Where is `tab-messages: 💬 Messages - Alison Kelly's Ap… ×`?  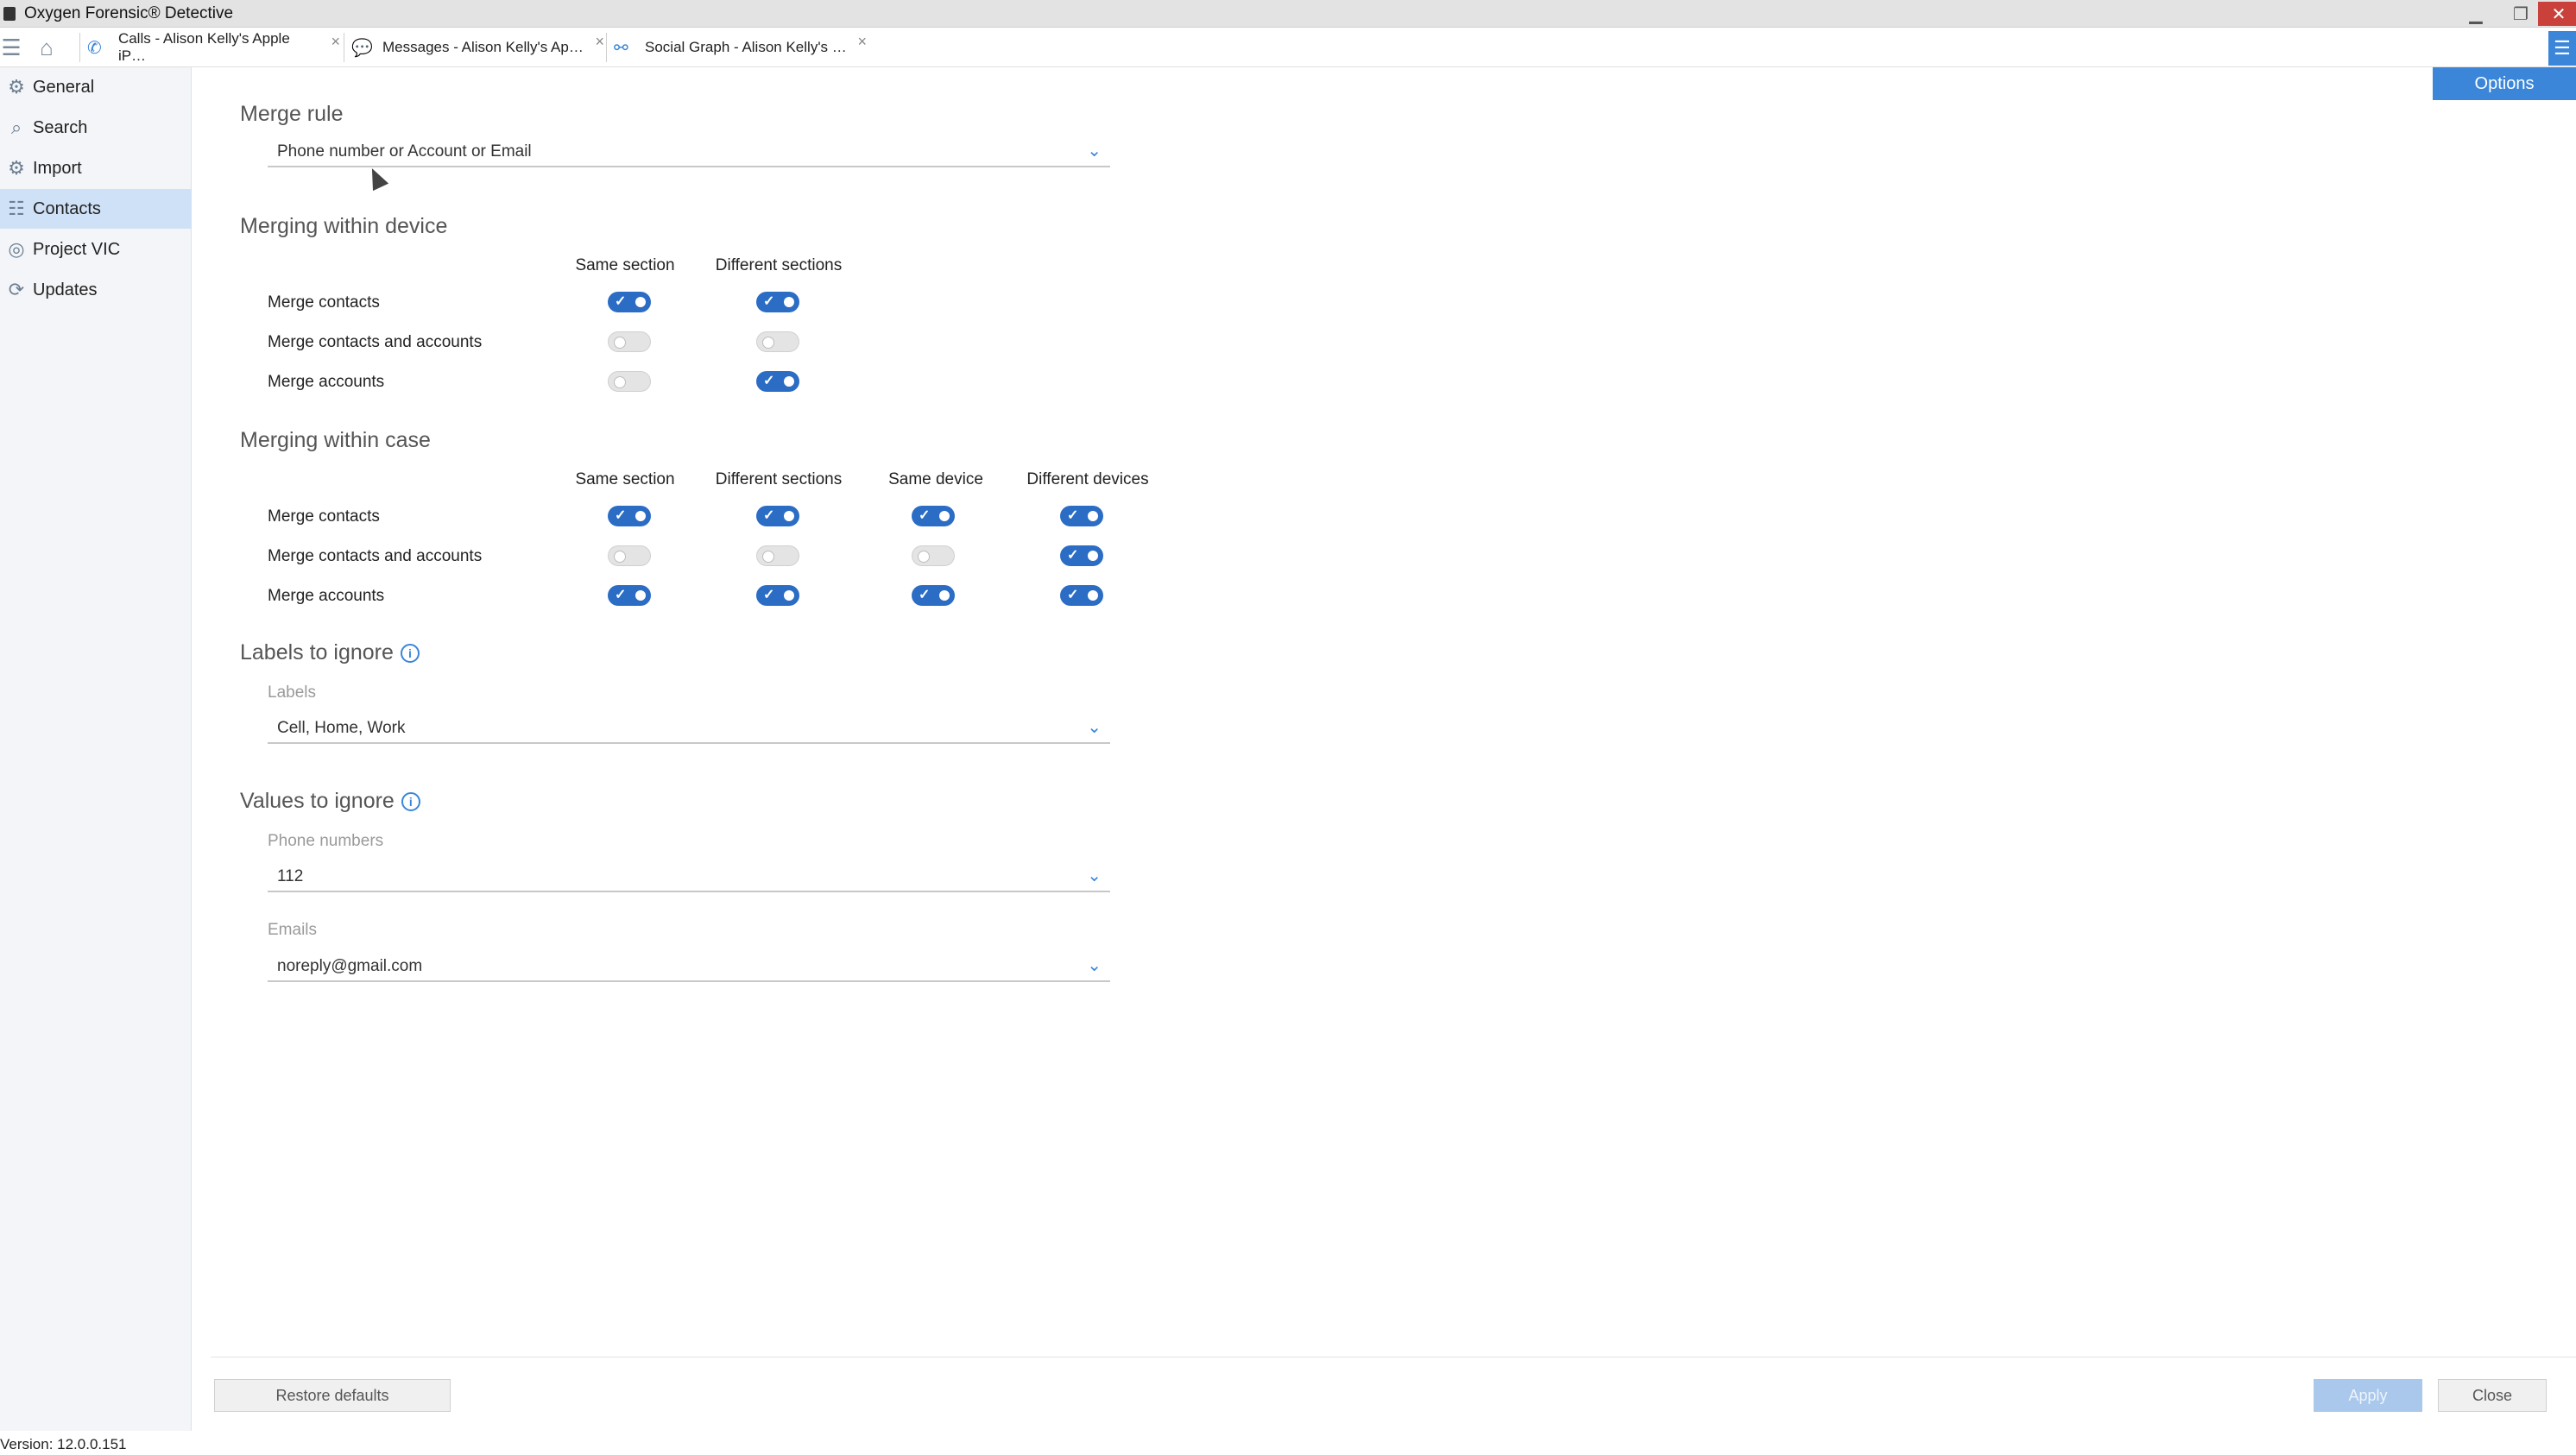
tab-messages: 💬 Messages - Alison Kelly's Ap… × is located at coordinates (474, 48).